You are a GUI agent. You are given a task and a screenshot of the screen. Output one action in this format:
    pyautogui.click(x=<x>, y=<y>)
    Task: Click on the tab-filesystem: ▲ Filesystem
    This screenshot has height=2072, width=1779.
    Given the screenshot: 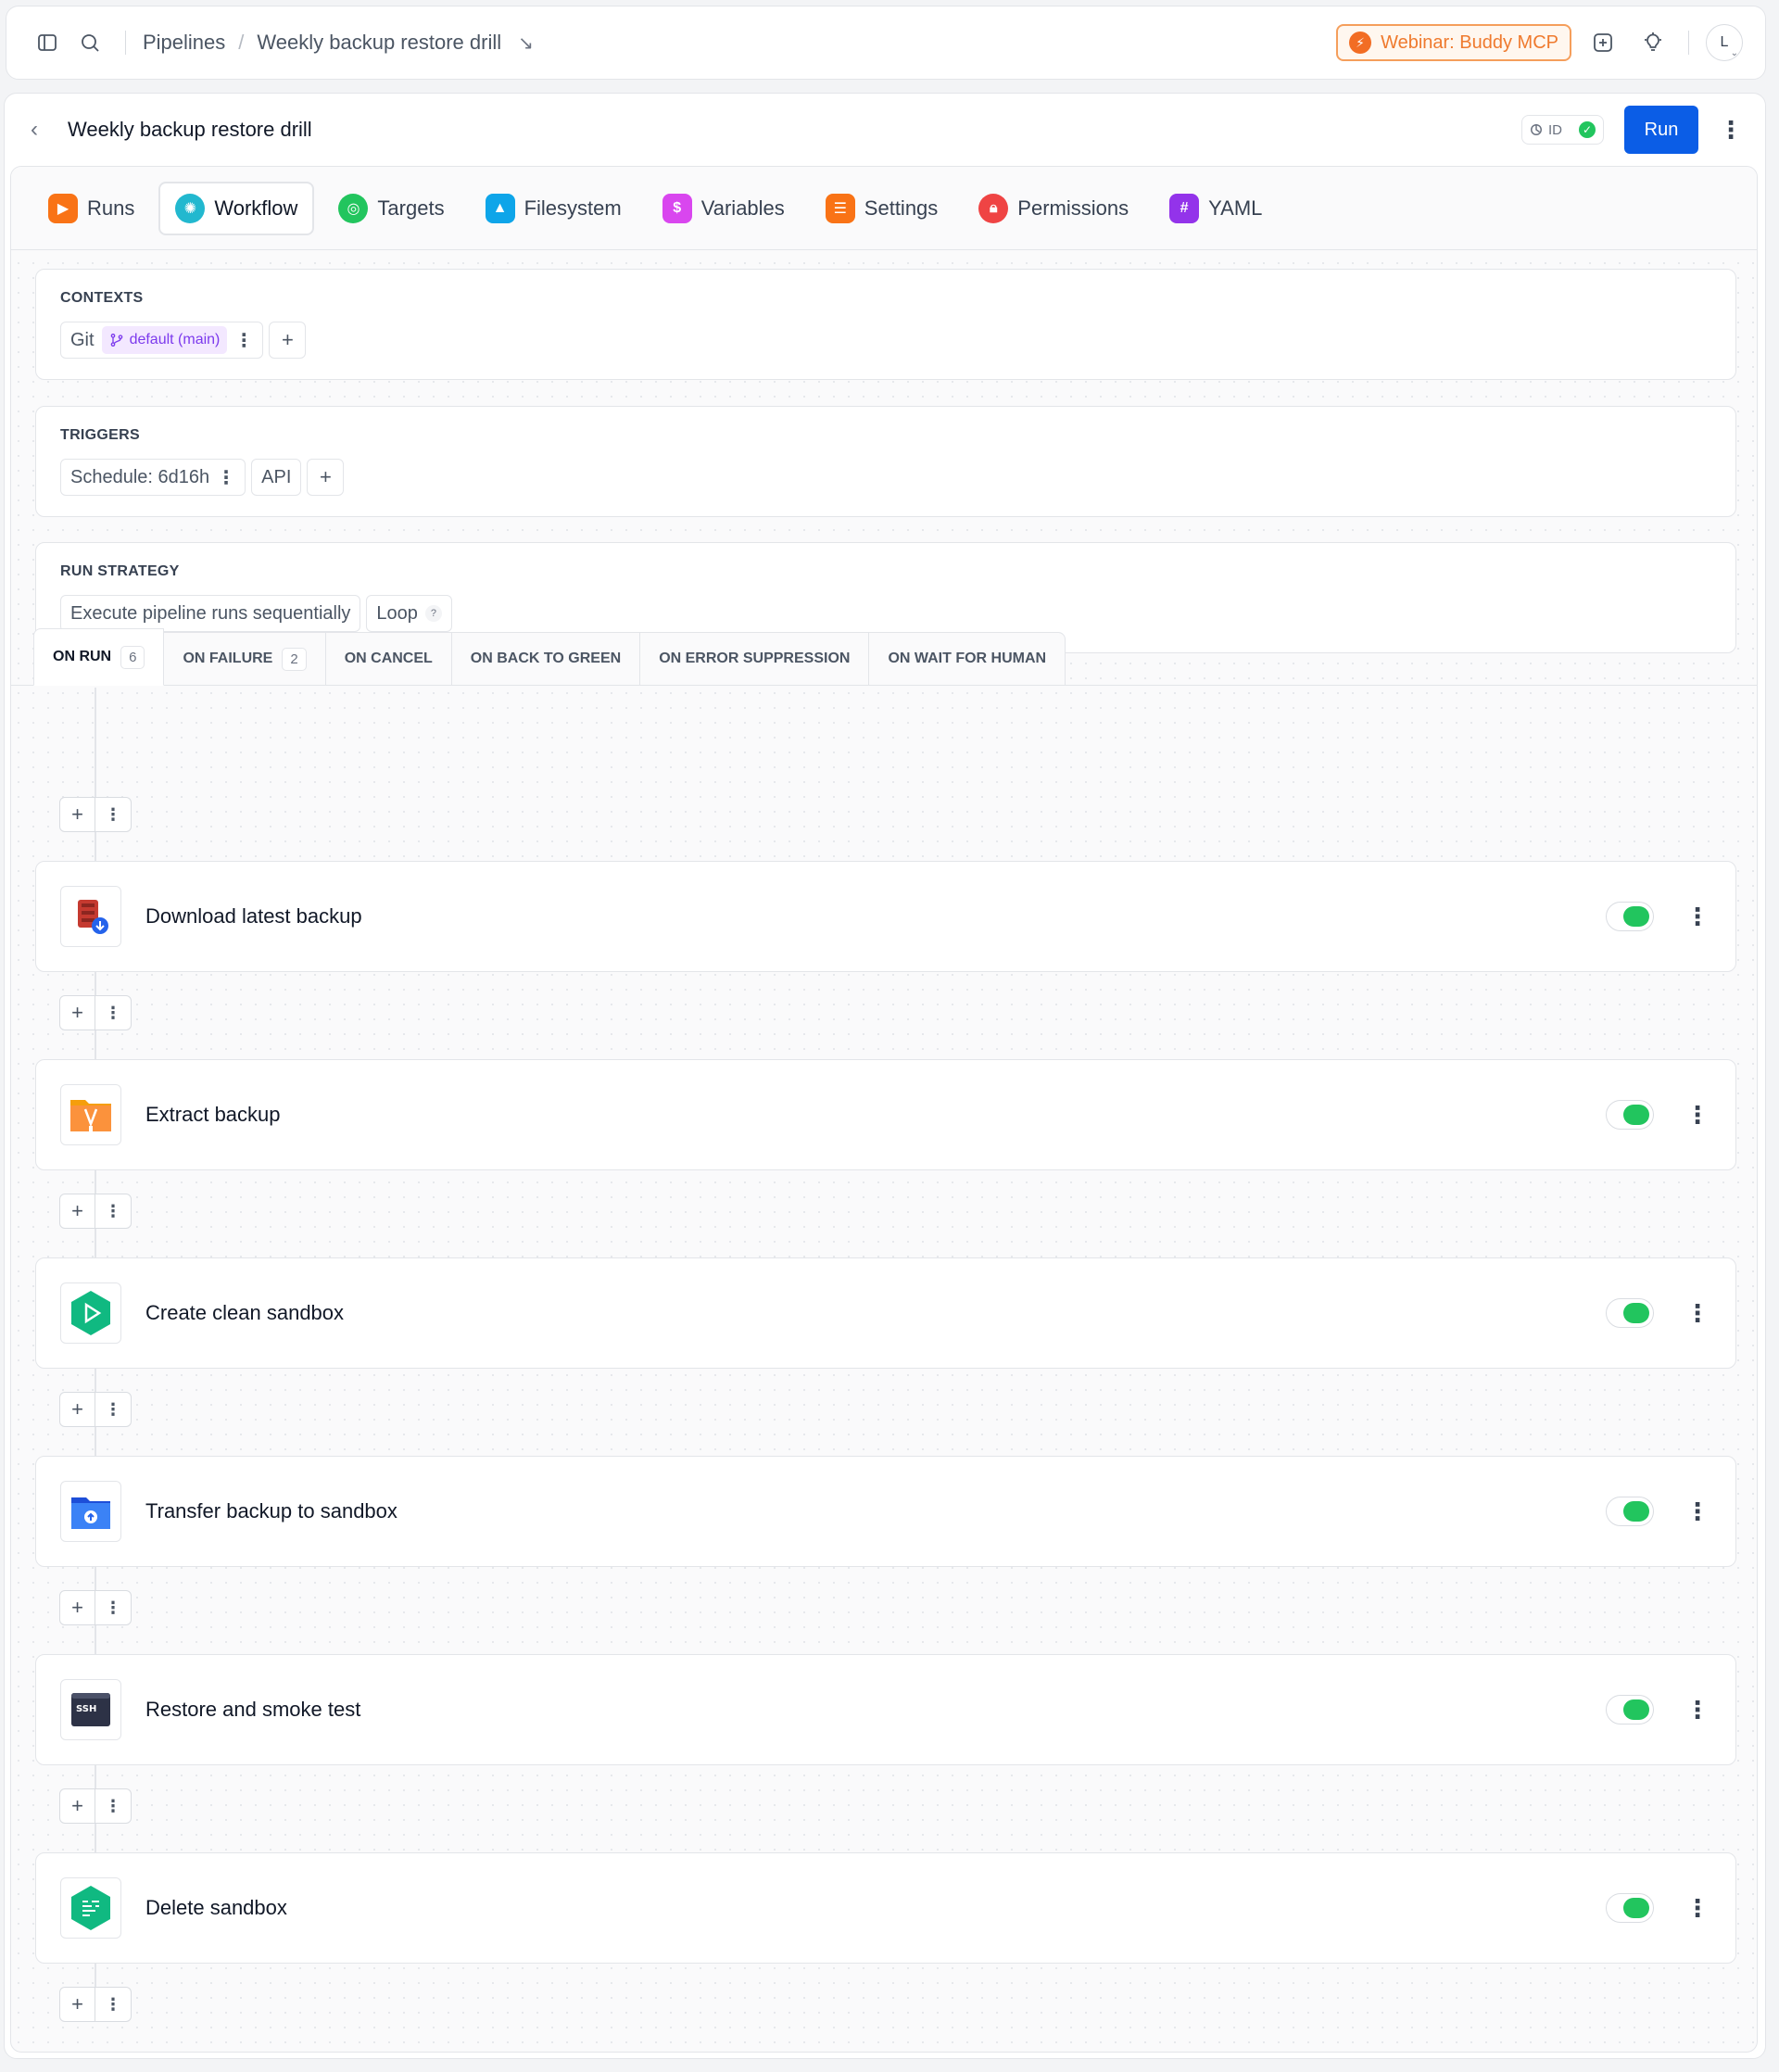 What is the action you would take?
    pyautogui.click(x=553, y=208)
    